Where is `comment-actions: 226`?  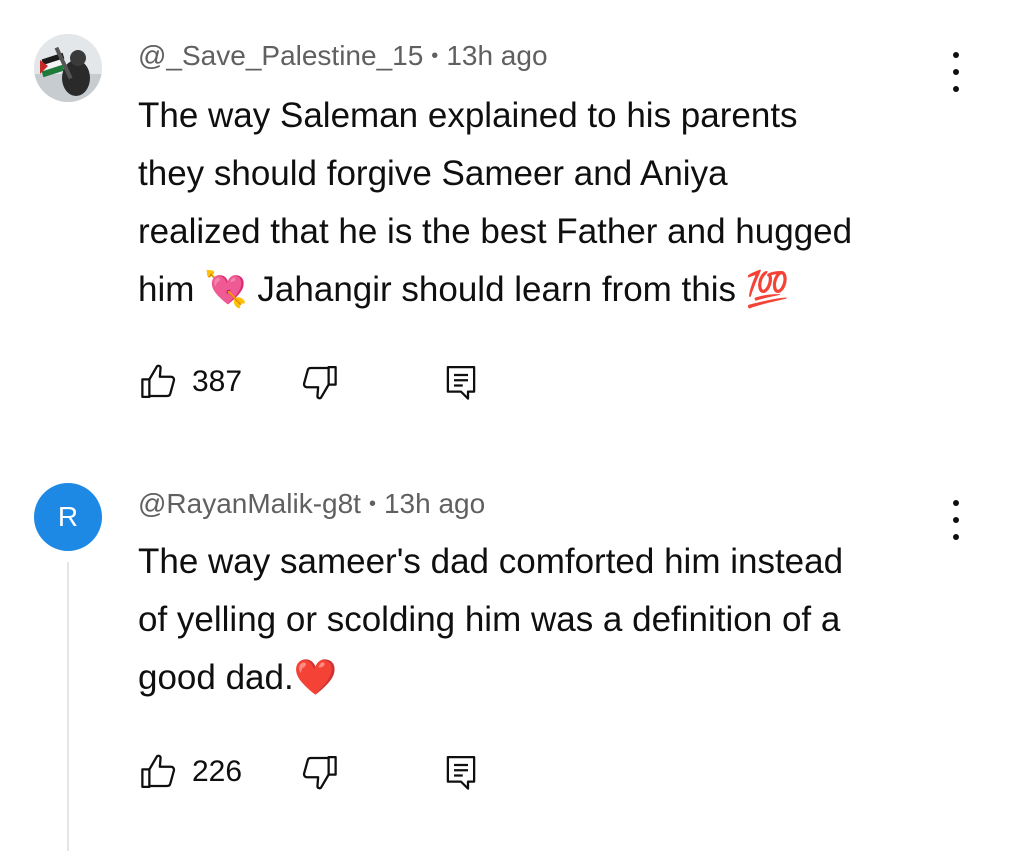
comment-actions: 226 is located at coordinates (338, 772).